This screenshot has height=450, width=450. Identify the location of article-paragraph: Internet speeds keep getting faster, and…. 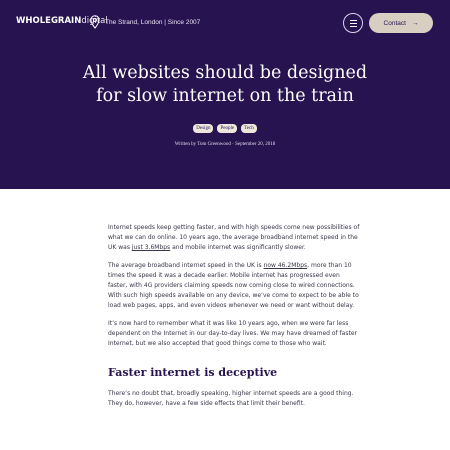
(234, 238).